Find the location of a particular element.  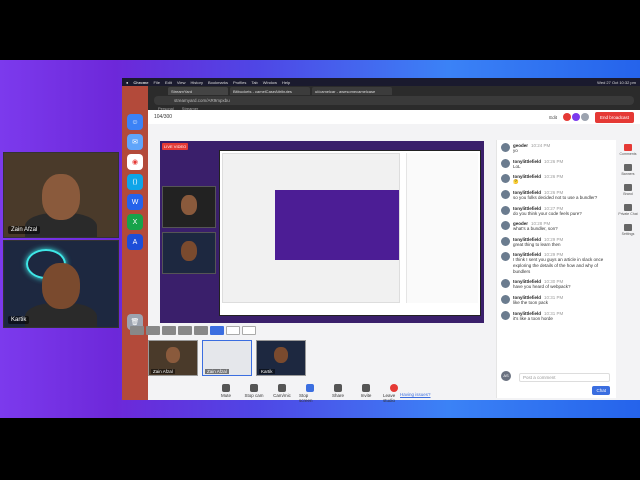

chat-author: geoder 10:24 PM is located at coordinates (531, 145).